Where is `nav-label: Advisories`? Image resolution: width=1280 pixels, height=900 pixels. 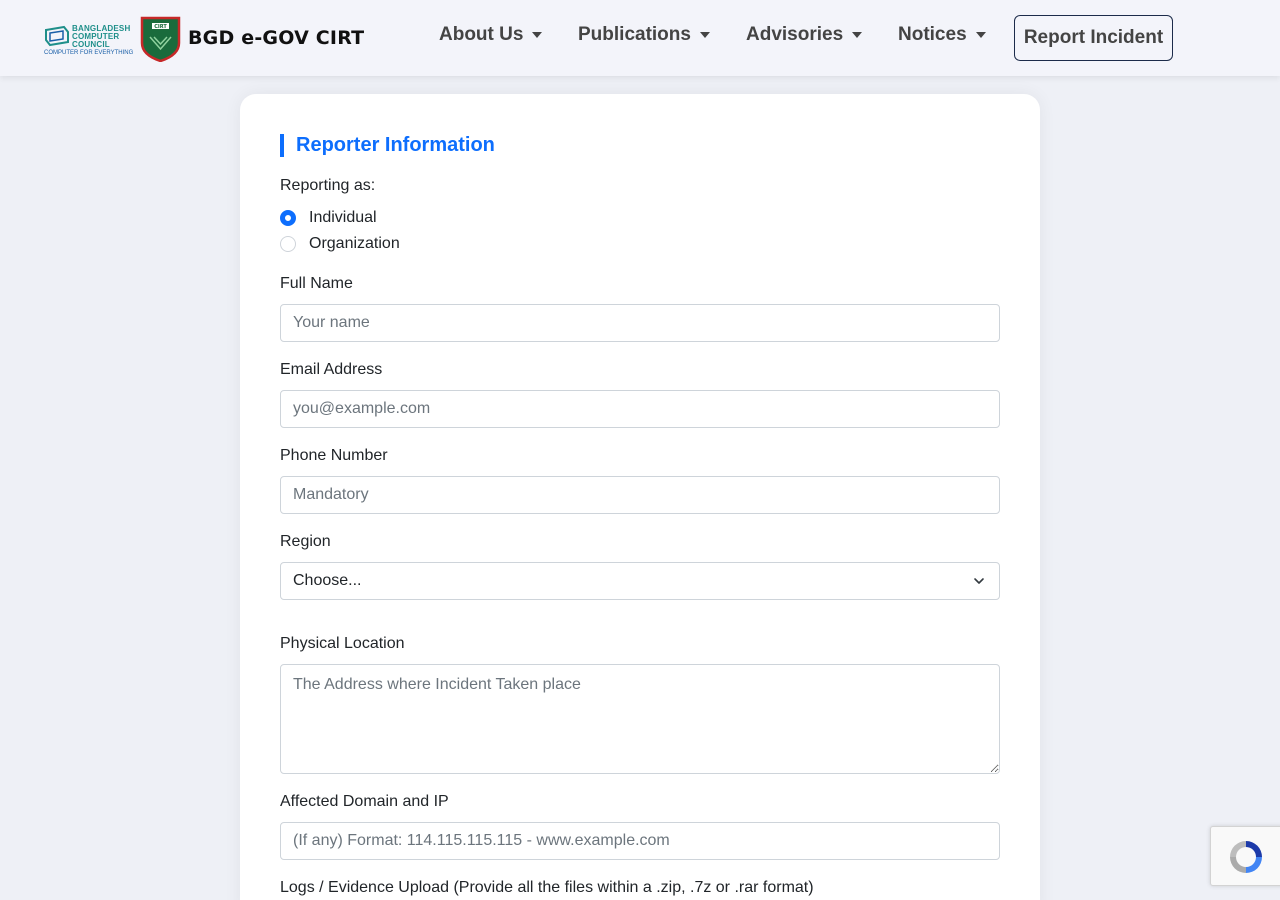 nav-label: Advisories is located at coordinates (795, 34).